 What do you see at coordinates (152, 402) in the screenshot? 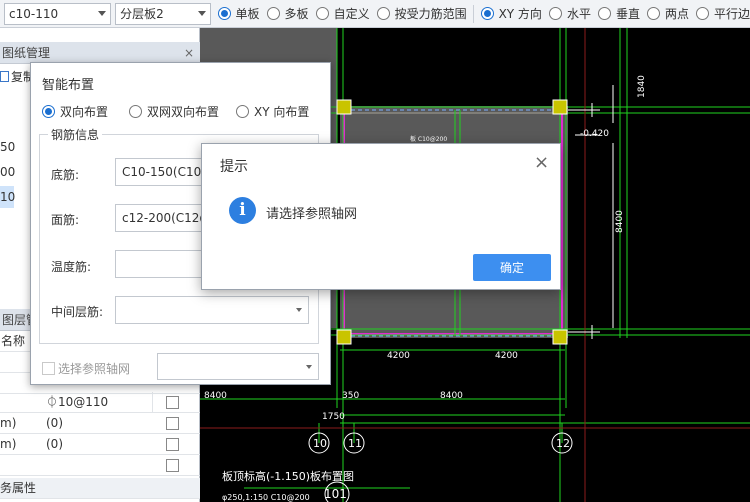
I see `column-divider` at bounding box center [152, 402].